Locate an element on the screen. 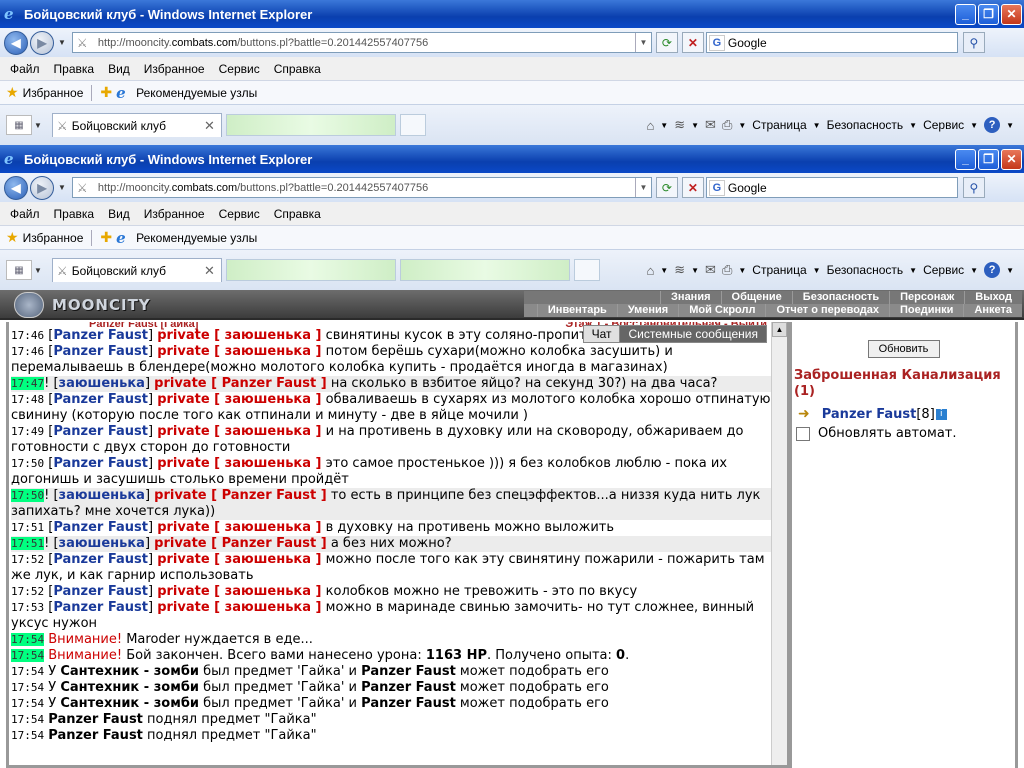  timestamp: 17:46 is located at coordinates (27, 351).